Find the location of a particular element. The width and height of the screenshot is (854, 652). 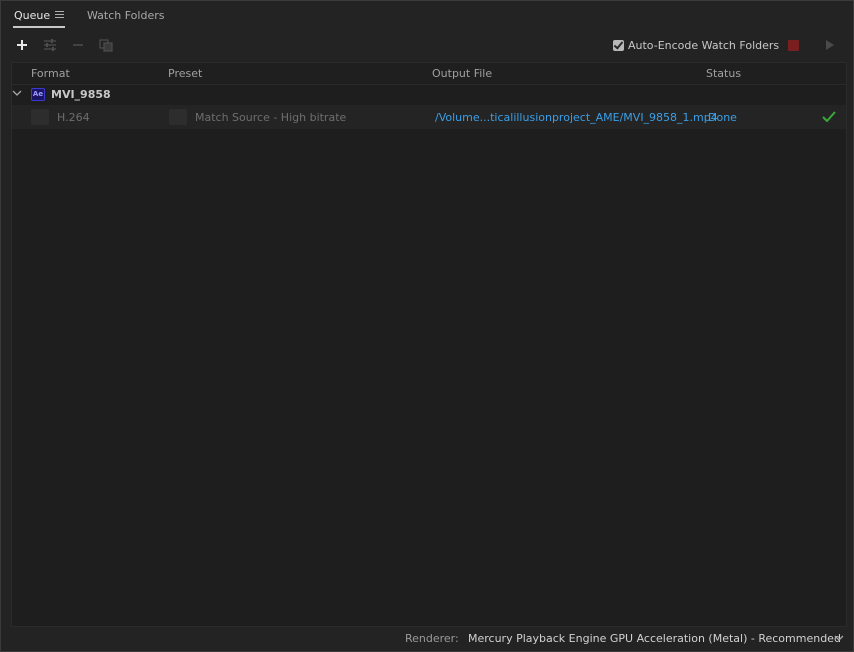

tab-bar: Queue Watch Folders is located at coordinates (427, 16).